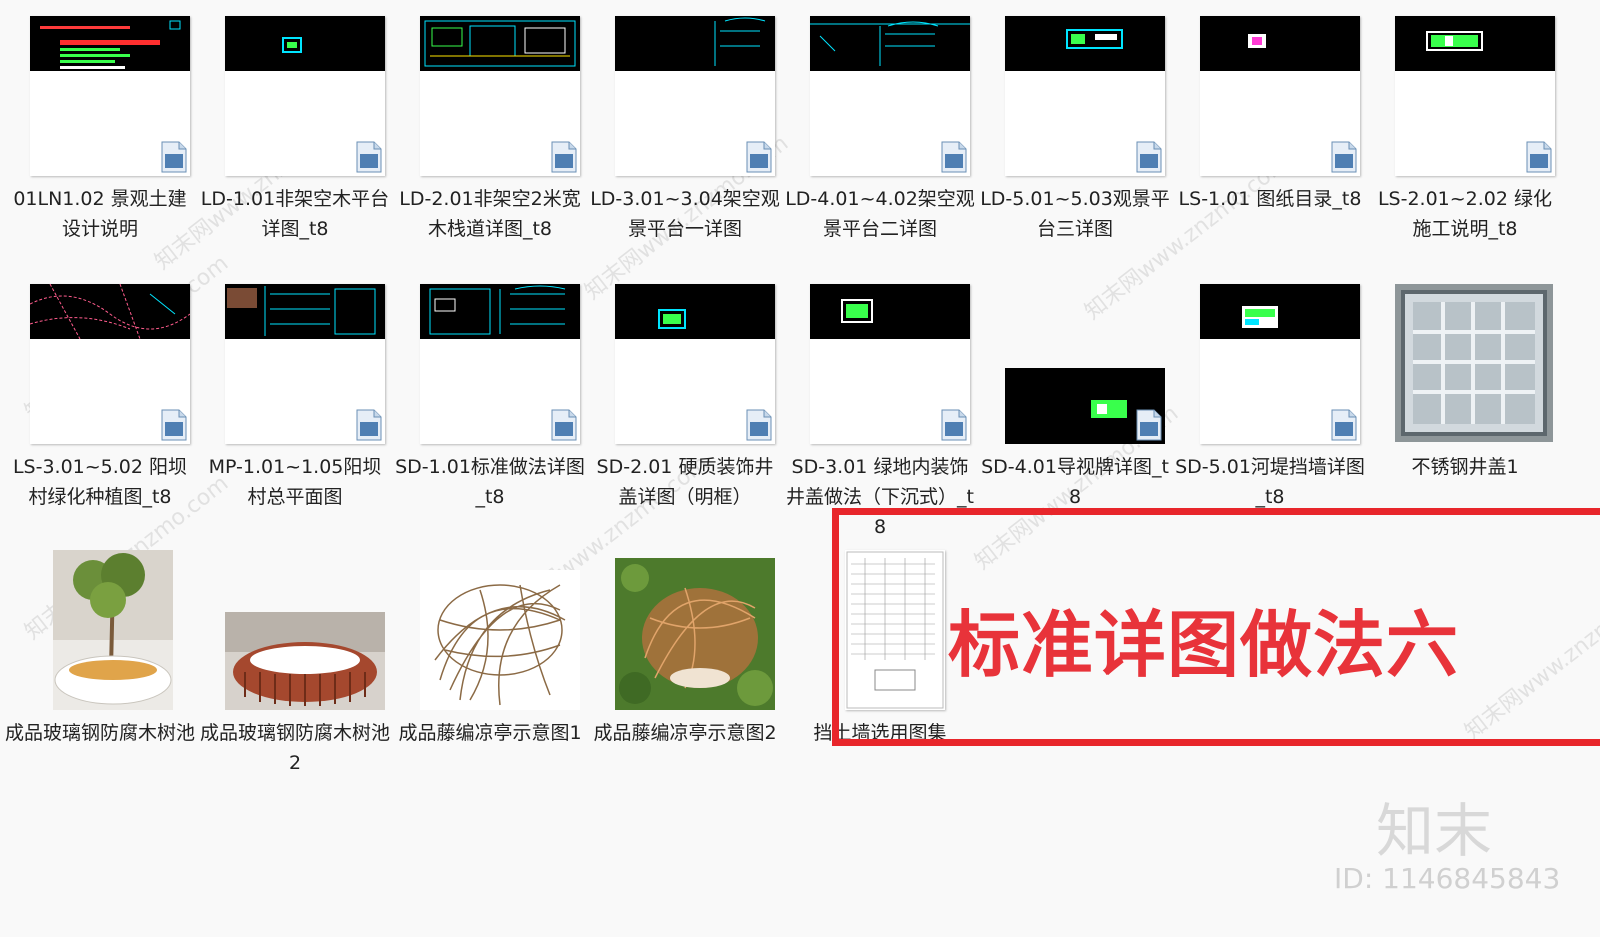 The height and width of the screenshot is (937, 1600). I want to click on file-label: SD-5.01河堤挡墙详图_t8, so click(1270, 482).